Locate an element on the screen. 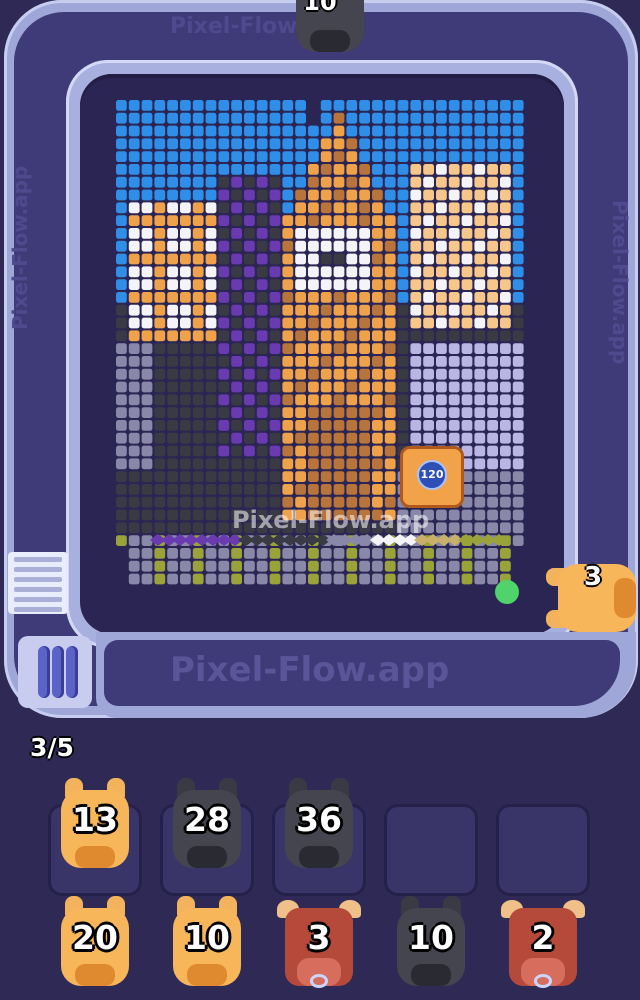 The width and height of the screenshot is (640, 1000). target-chest: 120 is located at coordinates (432, 477).